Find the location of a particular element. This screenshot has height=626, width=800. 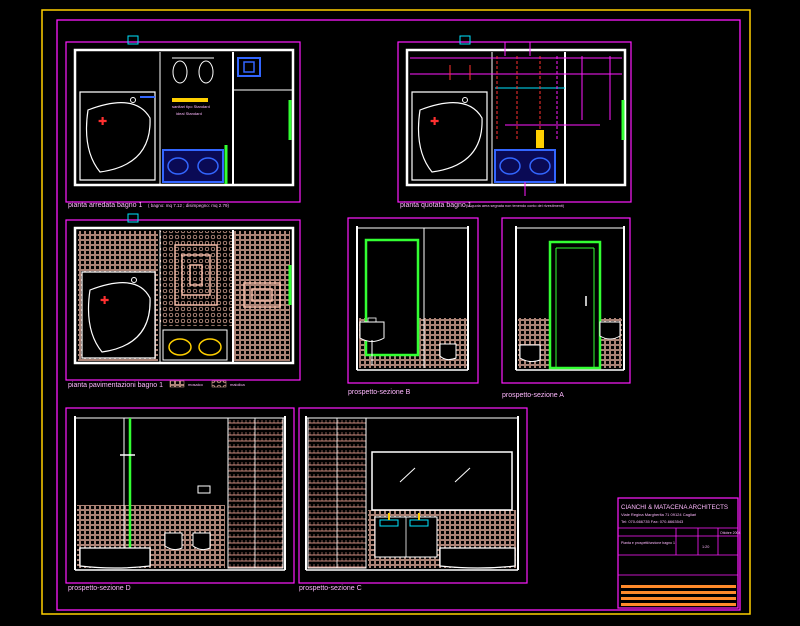

panel-title-flooring: pianta pavimentazioni bagno 1 is located at coordinates (115, 385).